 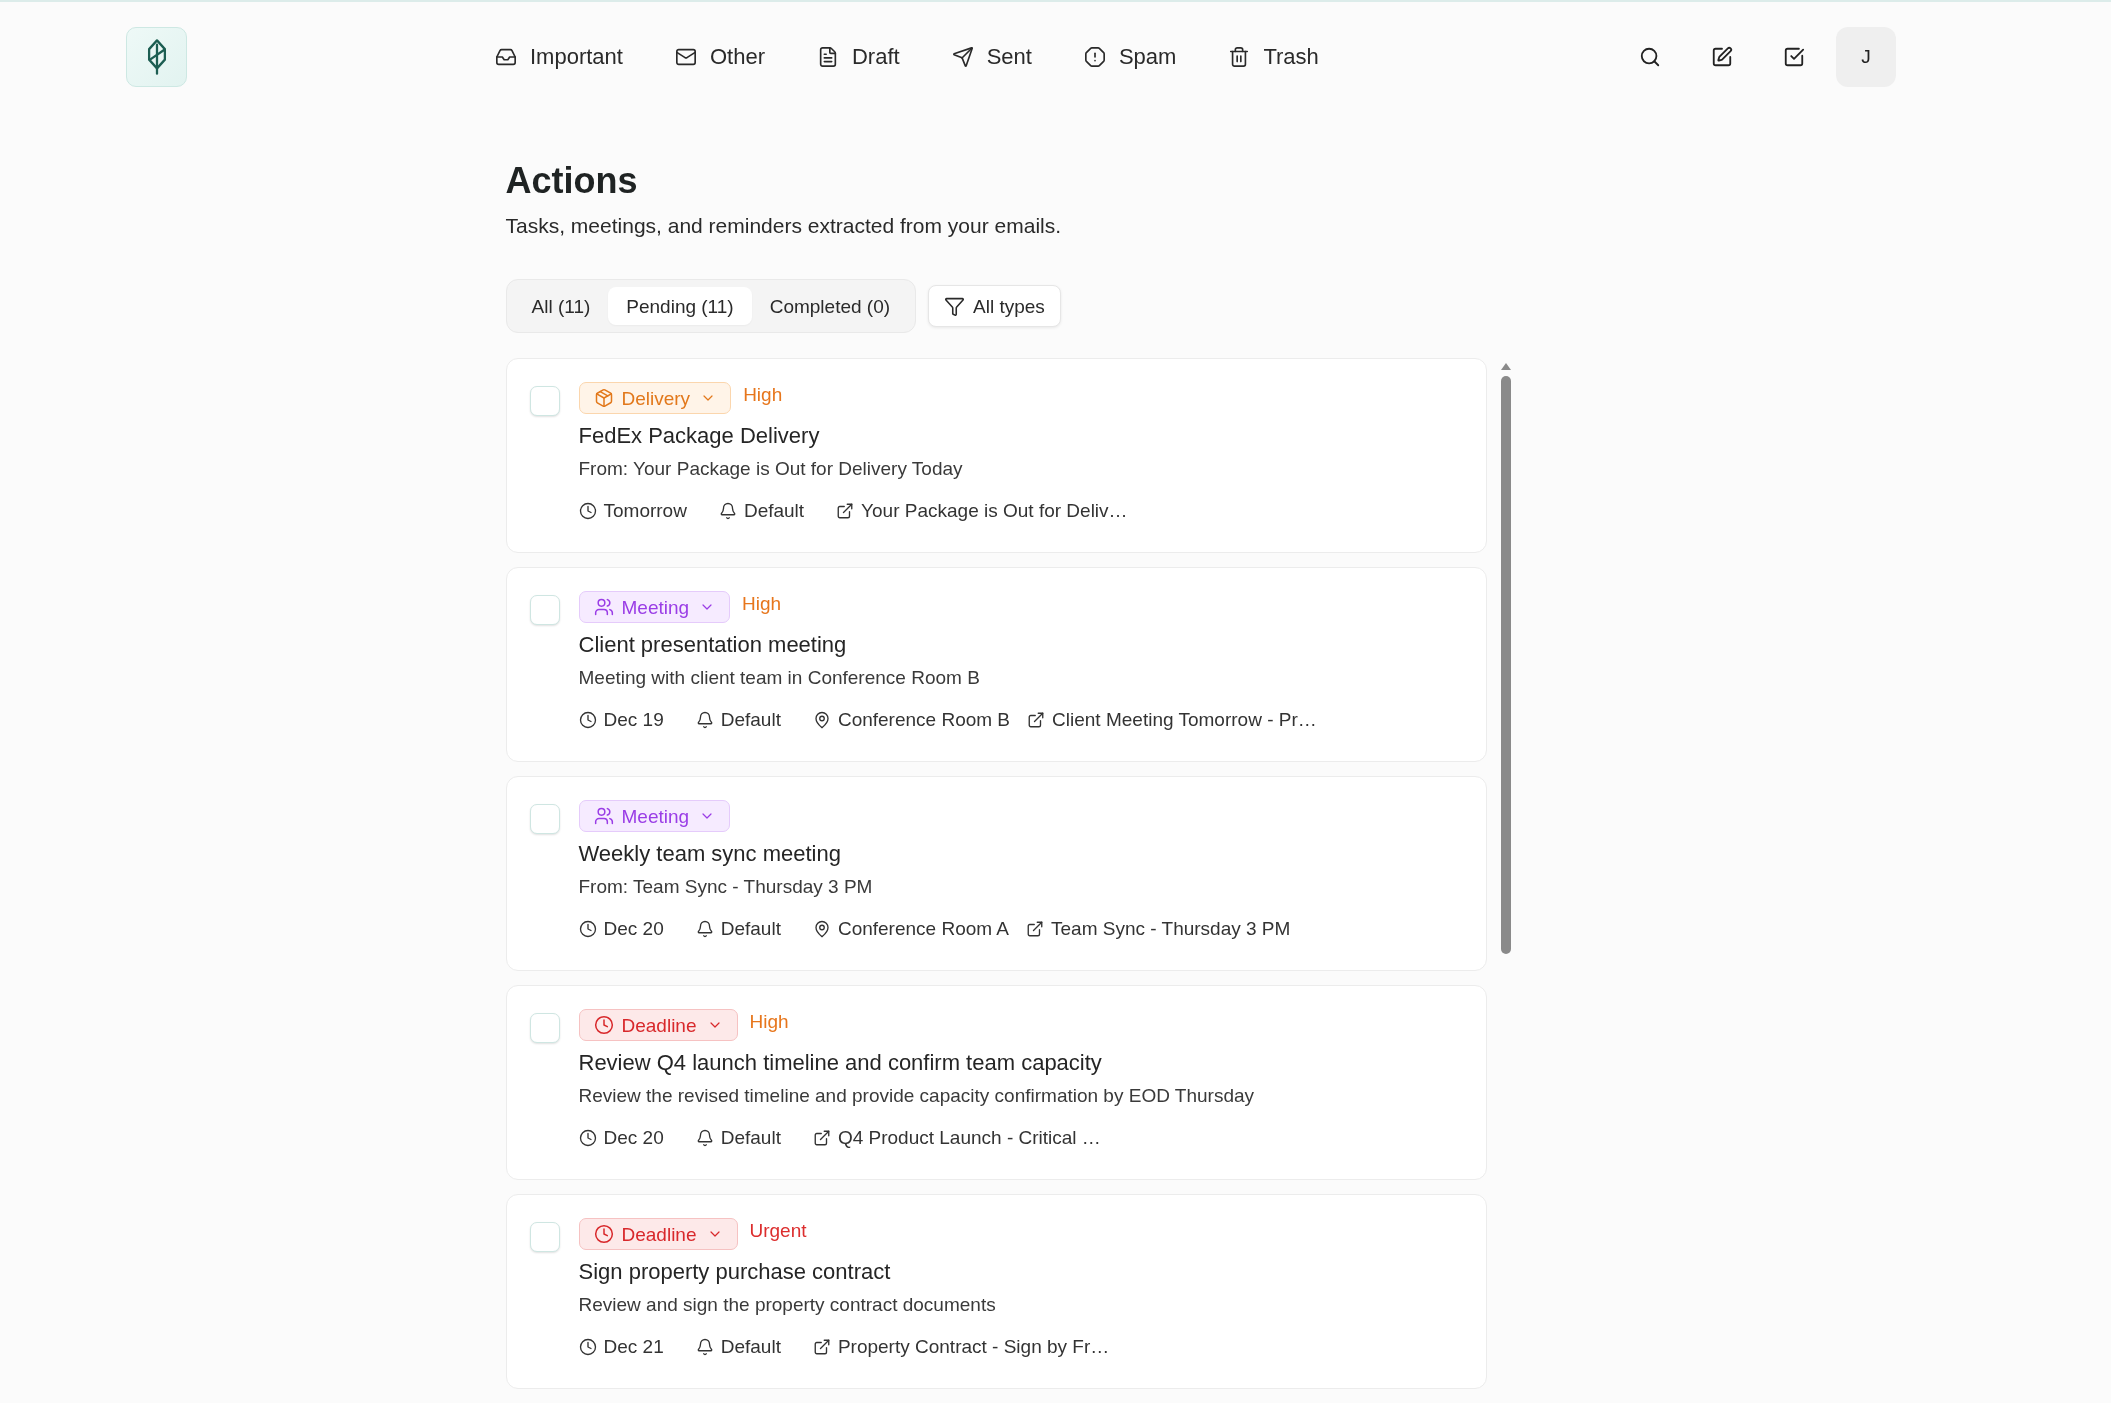 What do you see at coordinates (962, 57) in the screenshot?
I see `paper-plane-icon` at bounding box center [962, 57].